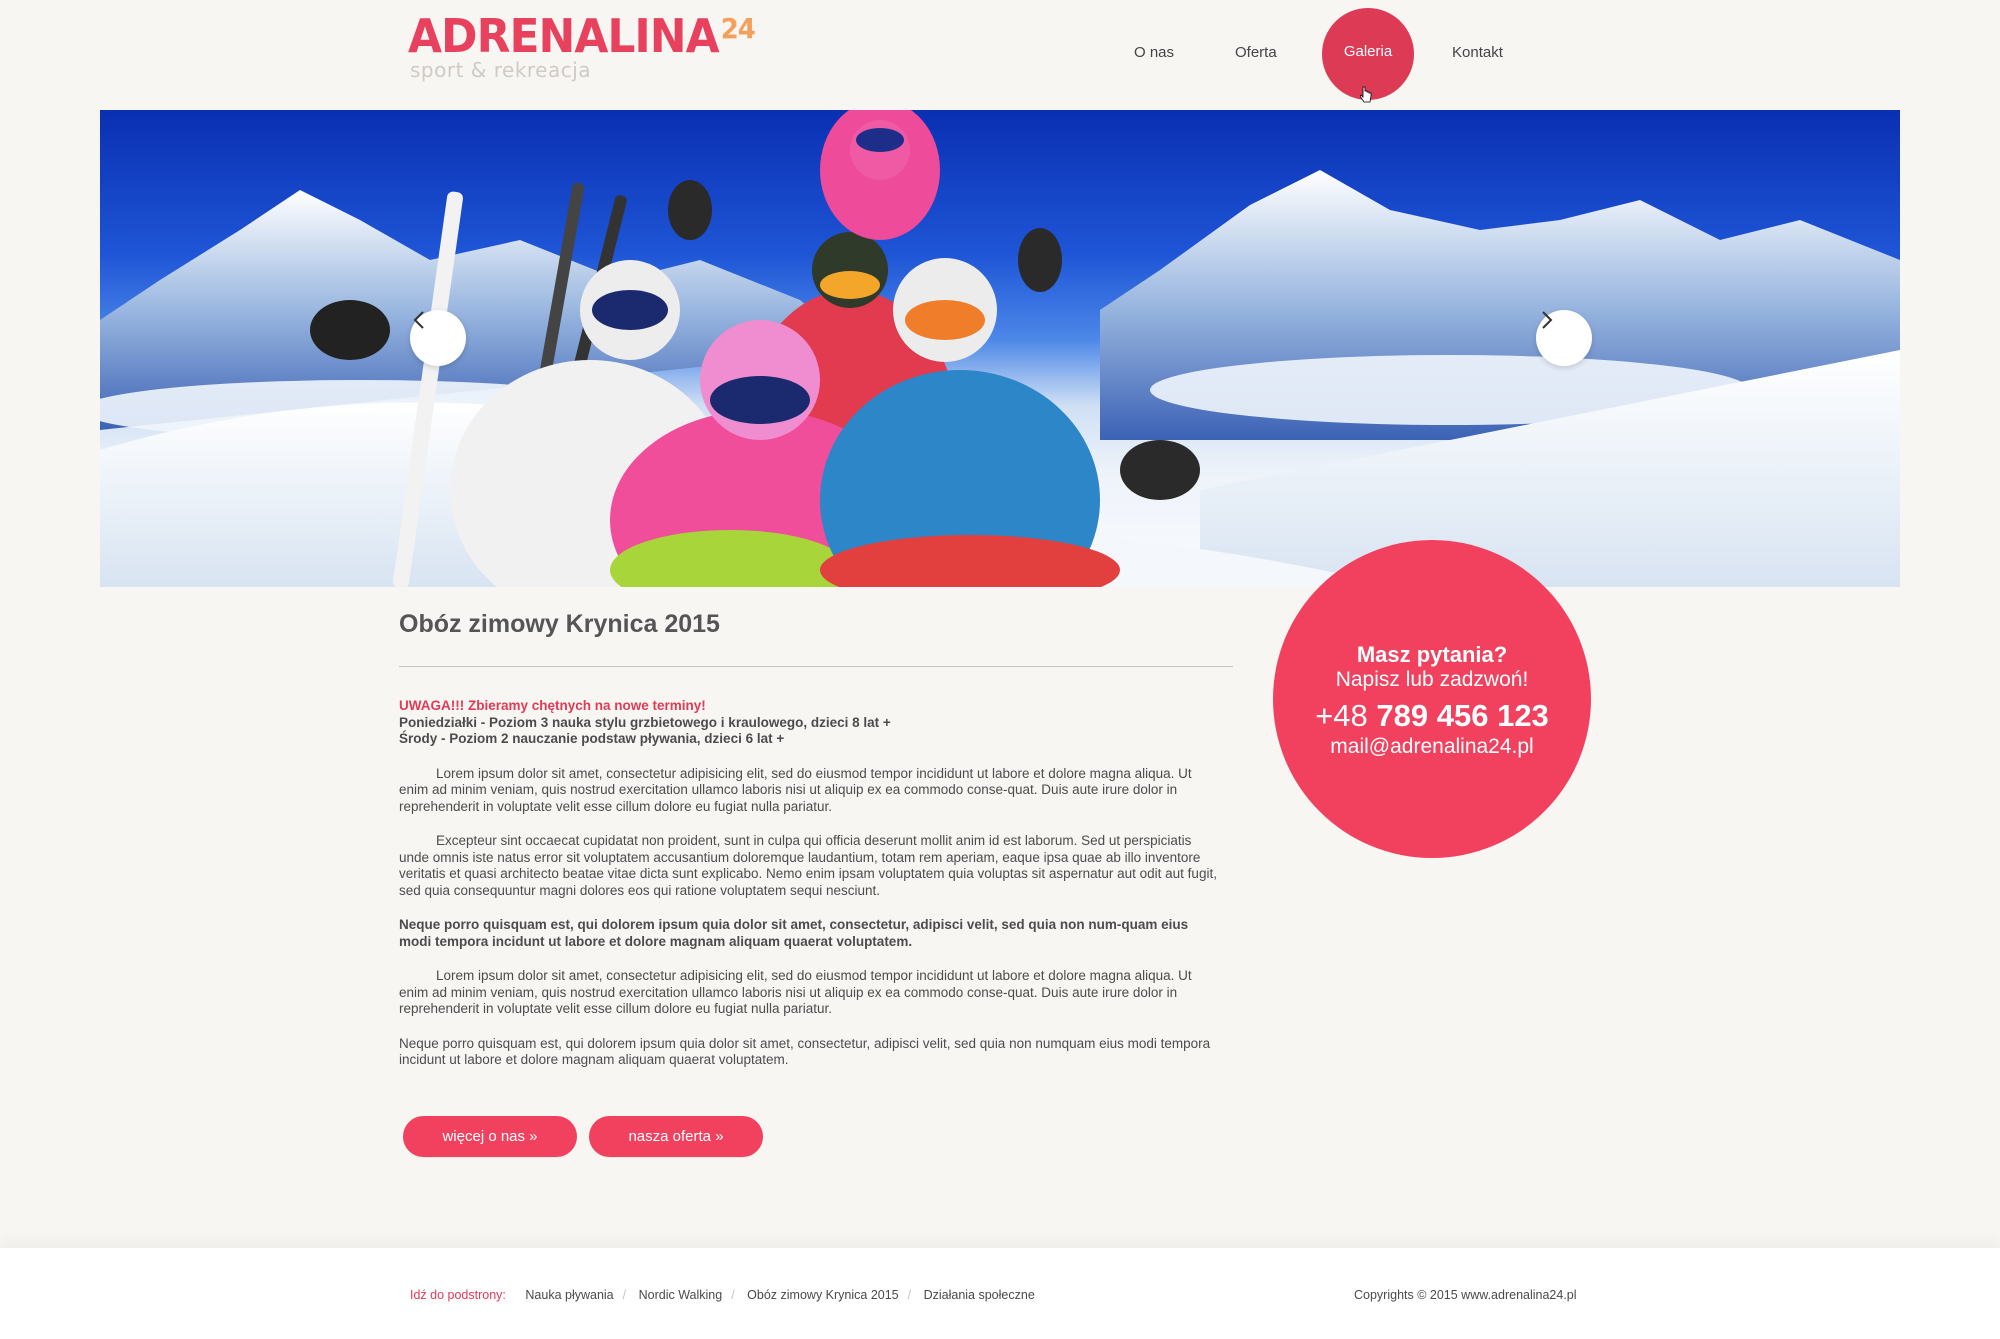 Image resolution: width=2000 pixels, height=1339 pixels. I want to click on title-divider, so click(816, 666).